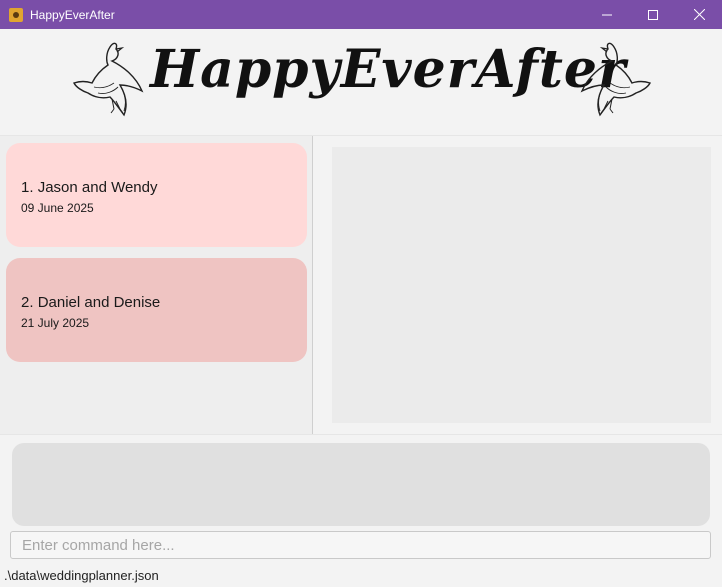 The image size is (722, 587). What do you see at coordinates (91, 302) in the screenshot?
I see `wedding-name: 2. Daniel and Denise` at bounding box center [91, 302].